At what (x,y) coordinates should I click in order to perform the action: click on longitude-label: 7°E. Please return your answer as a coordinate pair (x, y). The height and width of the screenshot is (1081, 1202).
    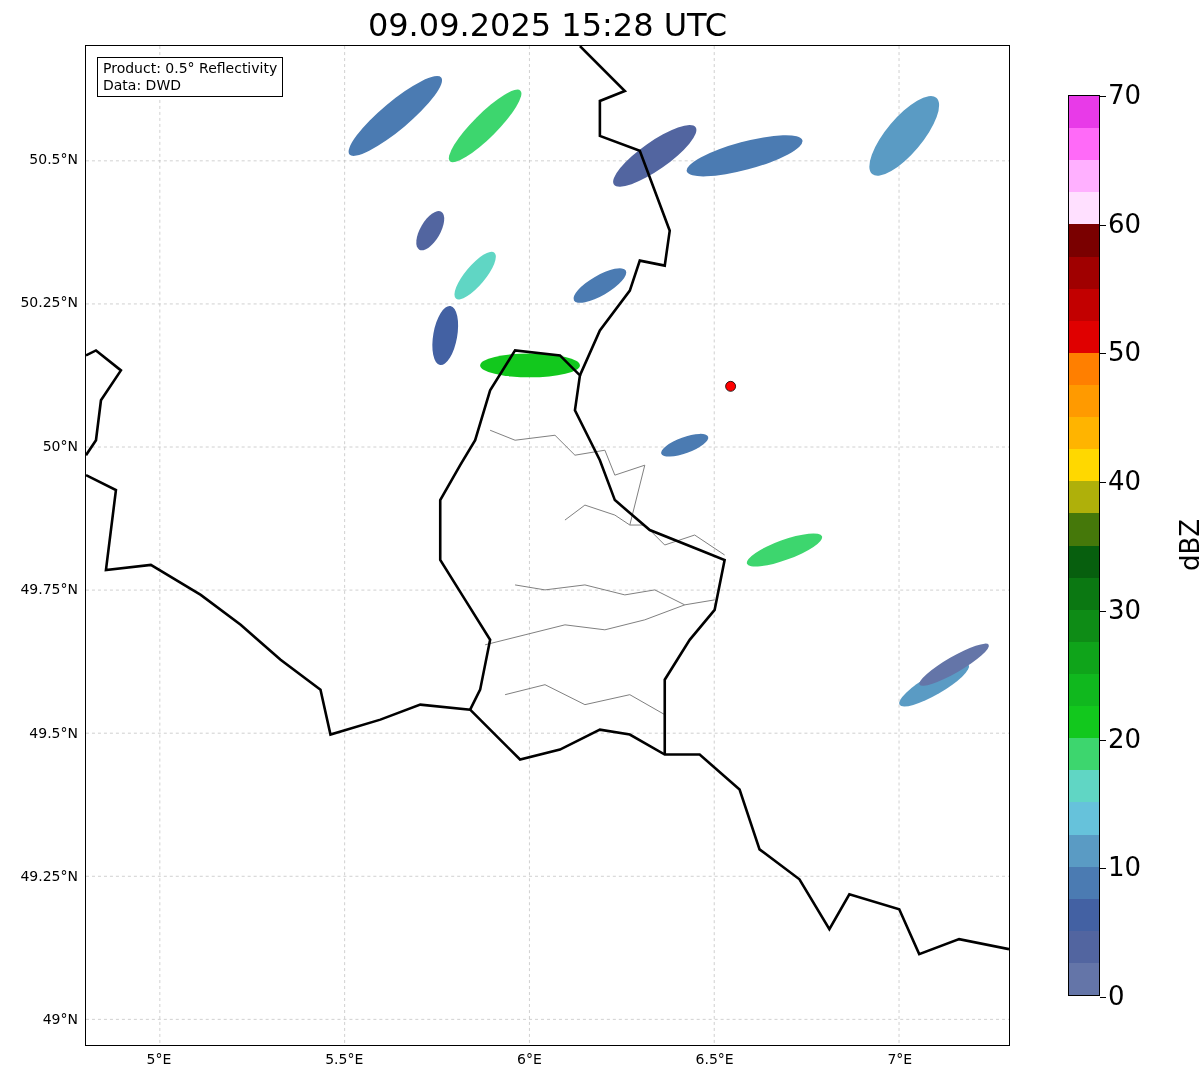
    Looking at the image, I should click on (900, 1059).